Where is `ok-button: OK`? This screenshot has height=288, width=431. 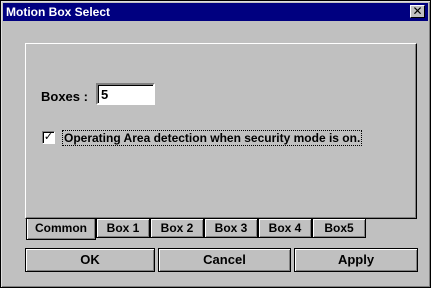
ok-button: OK is located at coordinates (90, 260).